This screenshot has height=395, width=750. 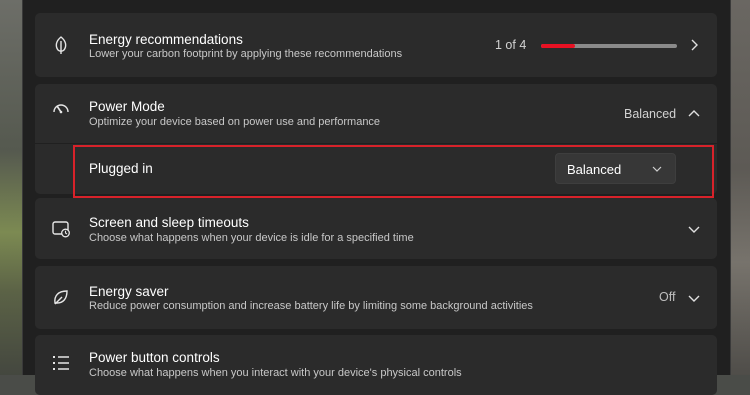 I want to click on energy-saver-leaf-icon, so click(x=61, y=297).